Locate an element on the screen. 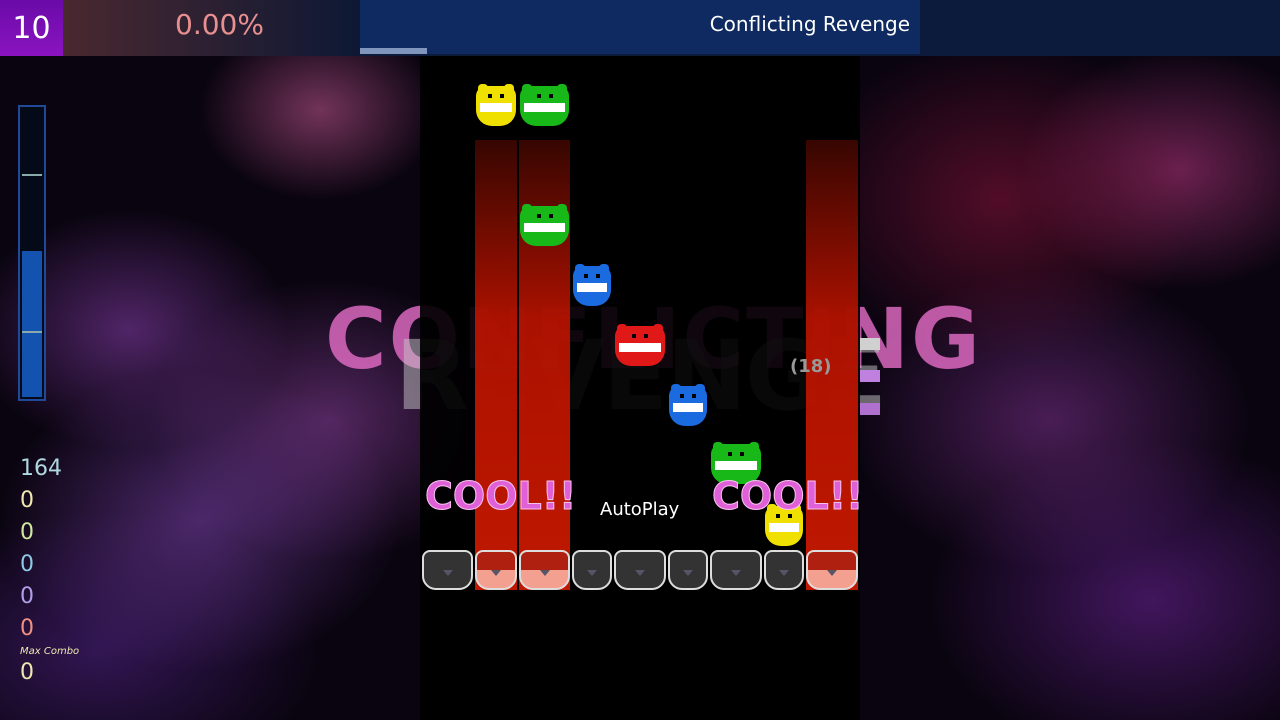 The width and height of the screenshot is (1280, 720). song-title: Conflicting Revenge is located at coordinates (809, 24).